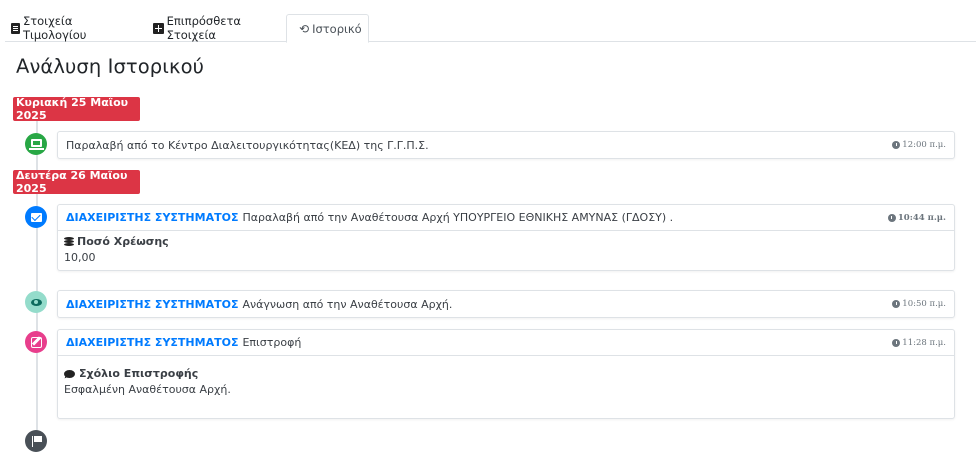  Describe the element at coordinates (76, 109) in the screenshot. I see `date-badge: Κυριακή 25 Μαΐου 2025` at that location.